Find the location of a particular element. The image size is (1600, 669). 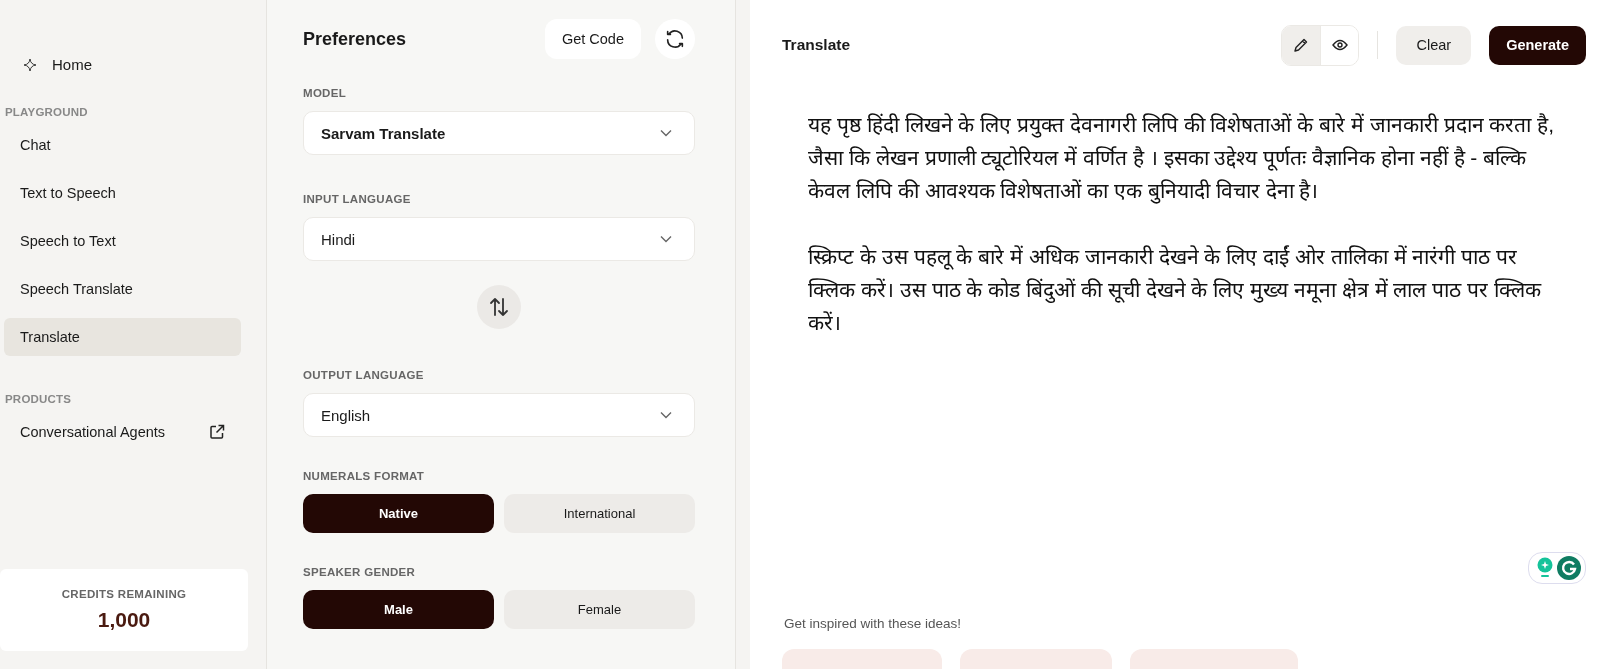

preview-mode-button is located at coordinates (1339, 45).